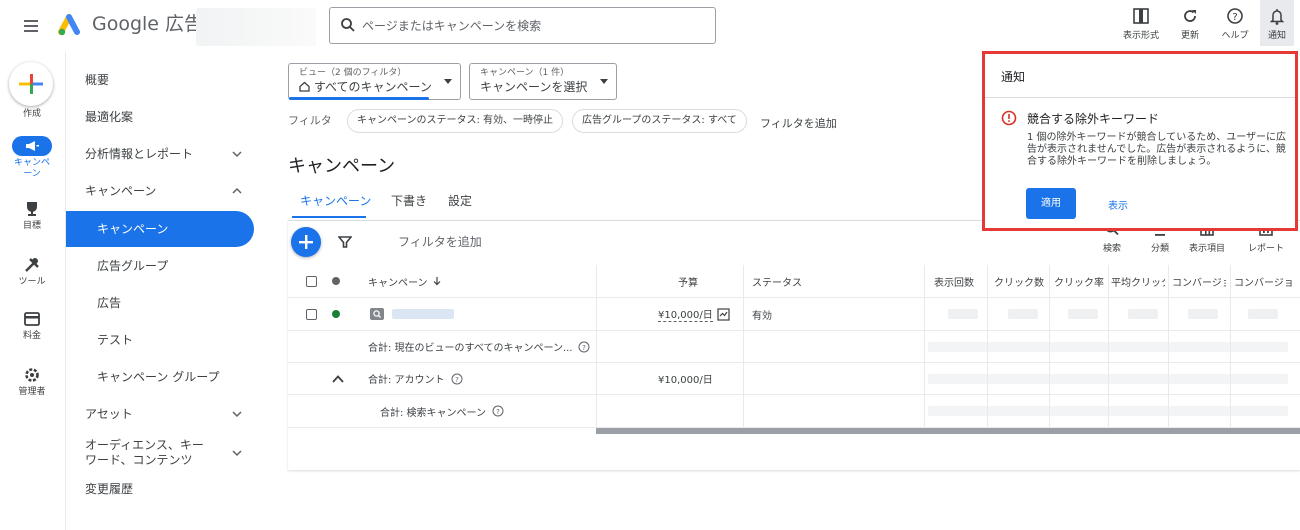 The height and width of the screenshot is (530, 1300). I want to click on view-underline, so click(359, 98).